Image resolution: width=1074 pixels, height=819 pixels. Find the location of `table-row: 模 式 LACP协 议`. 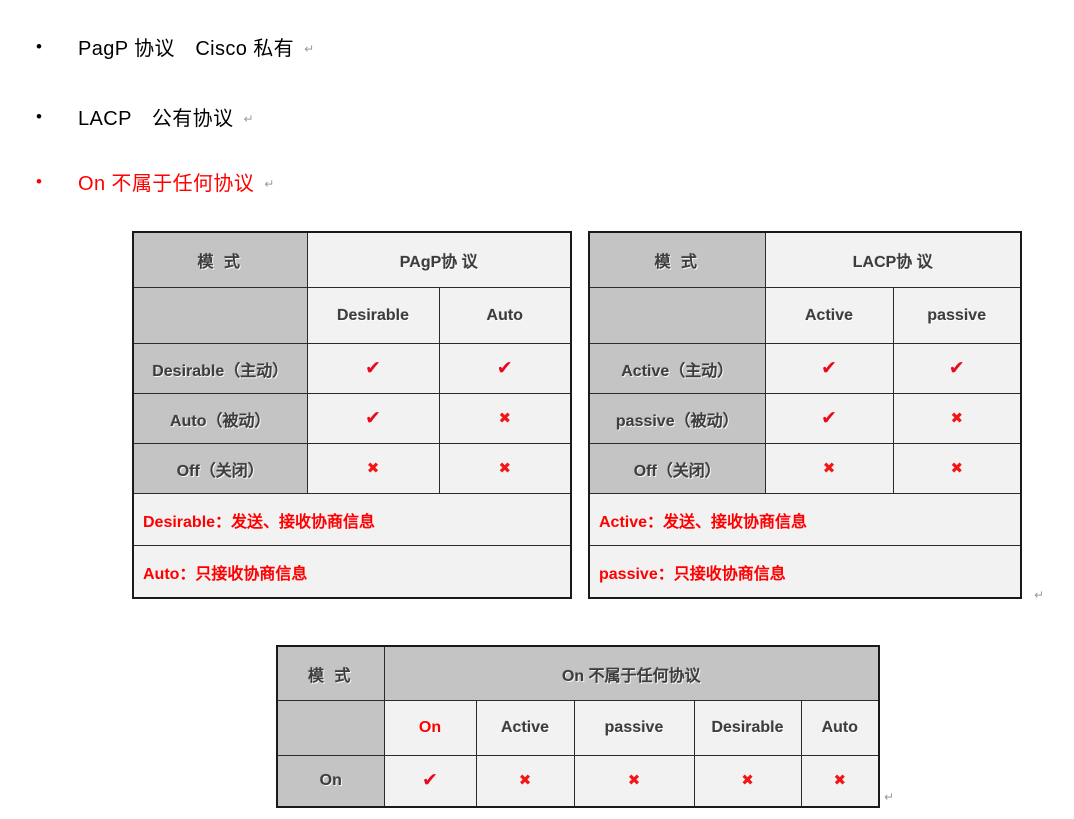

table-row: 模 式 LACP协 议 is located at coordinates (805, 259).